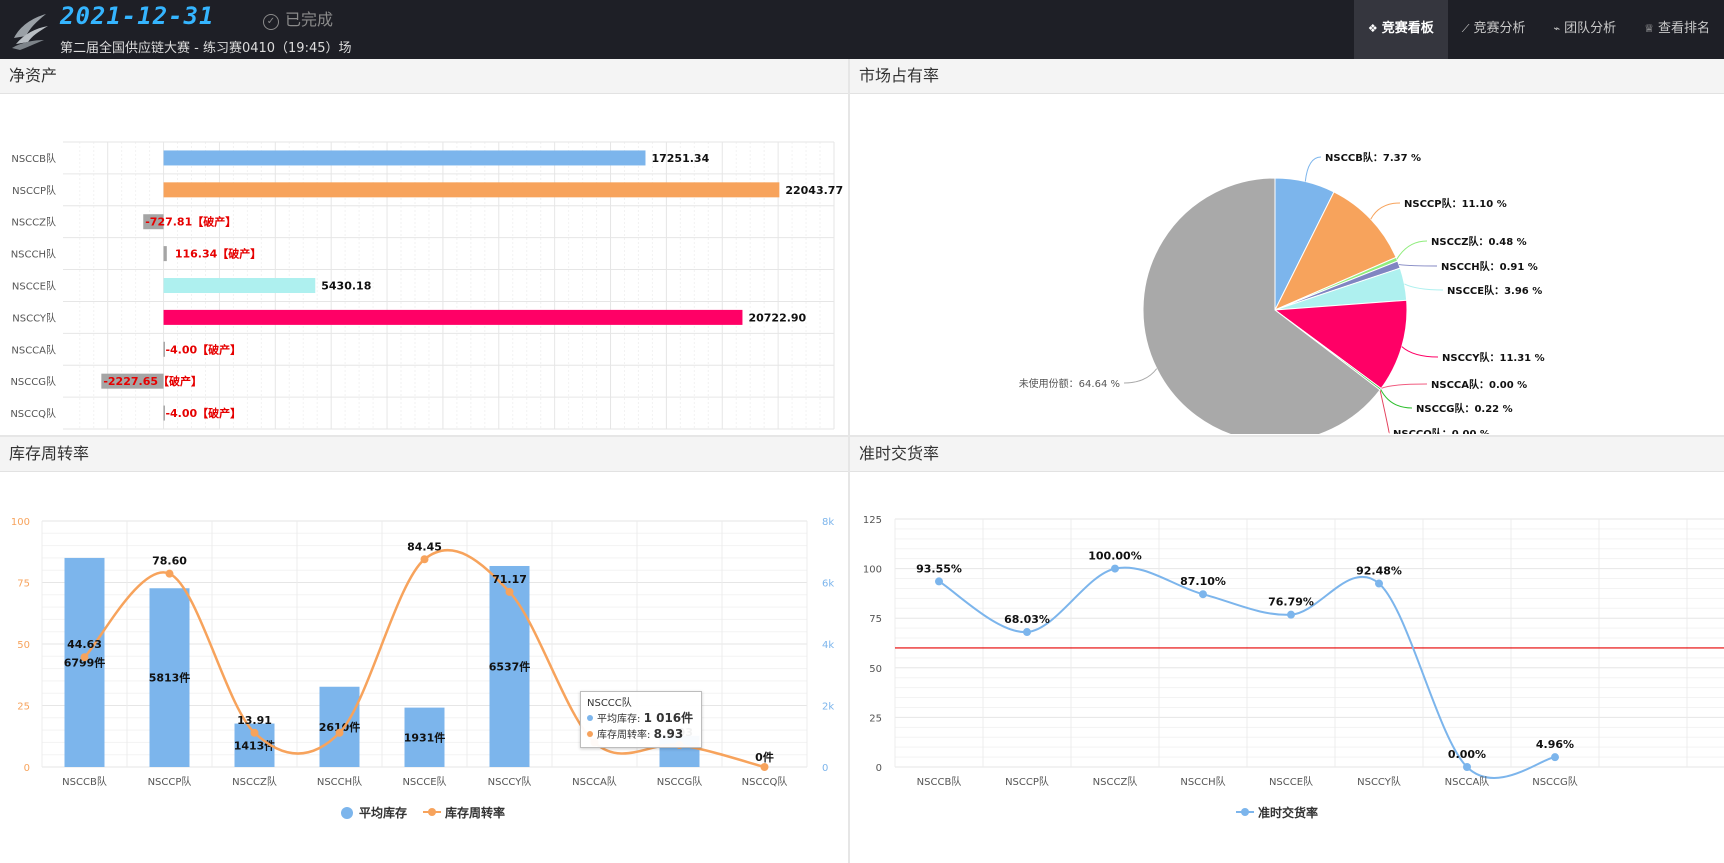 The height and width of the screenshot is (863, 1724). I want to click on x-tick-label: NSCCH队, so click(339, 781).